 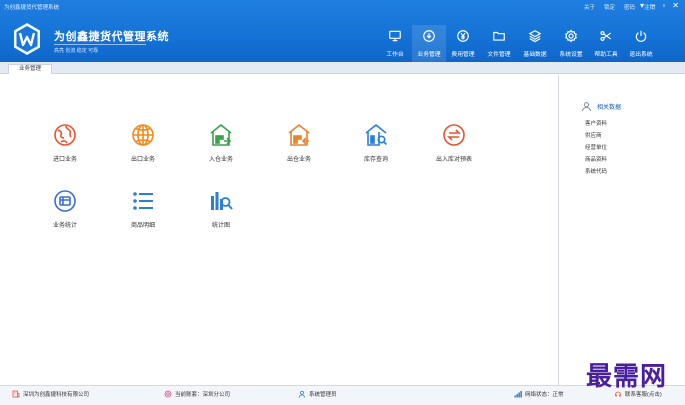 I want to click on import-globe-icon, so click(x=65, y=135).